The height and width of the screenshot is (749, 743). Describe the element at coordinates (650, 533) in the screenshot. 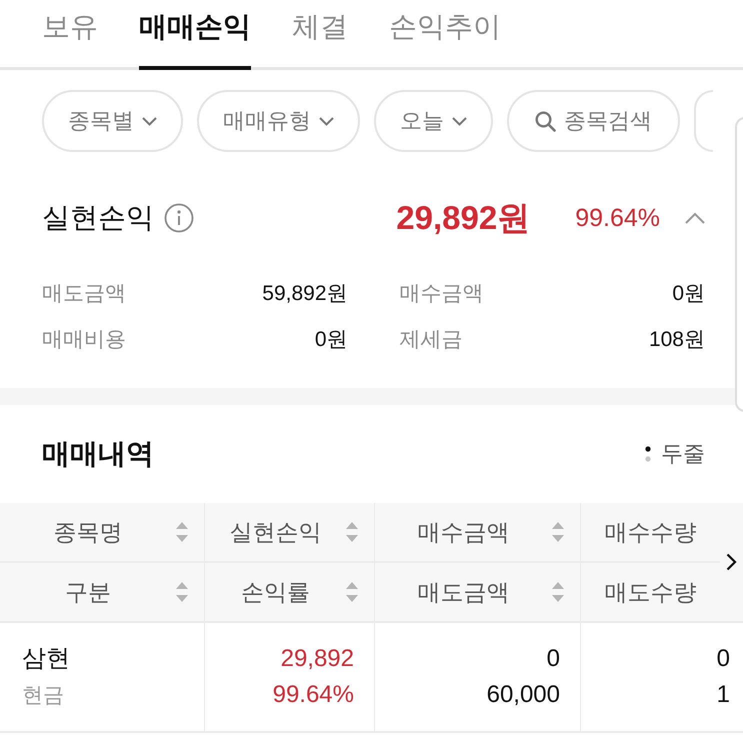

I see `column-header: 매수수량` at that location.